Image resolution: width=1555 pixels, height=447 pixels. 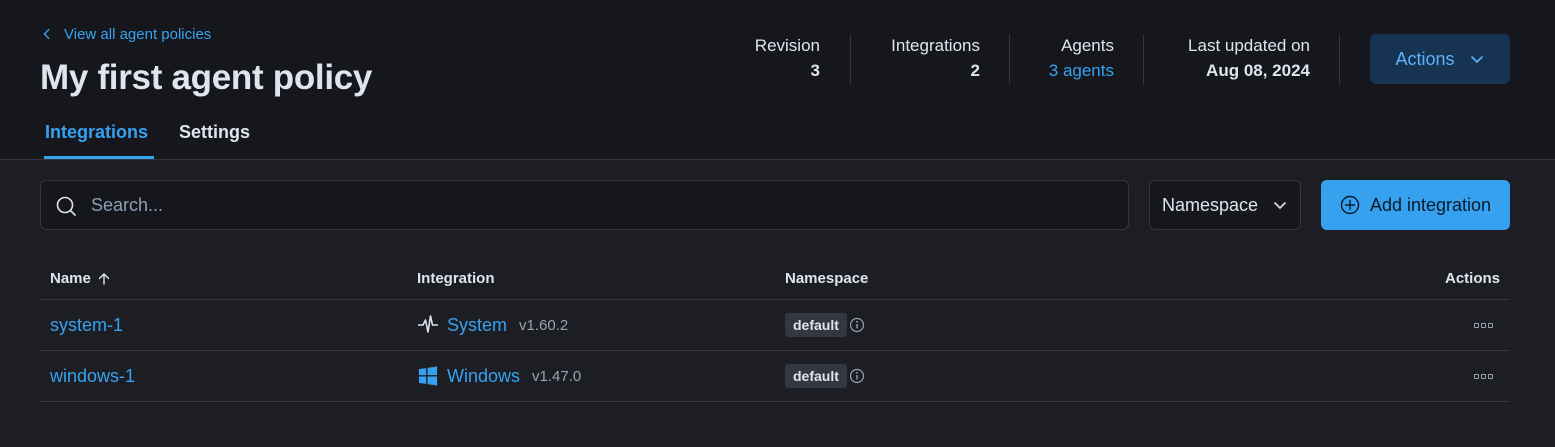 I want to click on stat-agents-label: Agents, so click(x=1087, y=45).